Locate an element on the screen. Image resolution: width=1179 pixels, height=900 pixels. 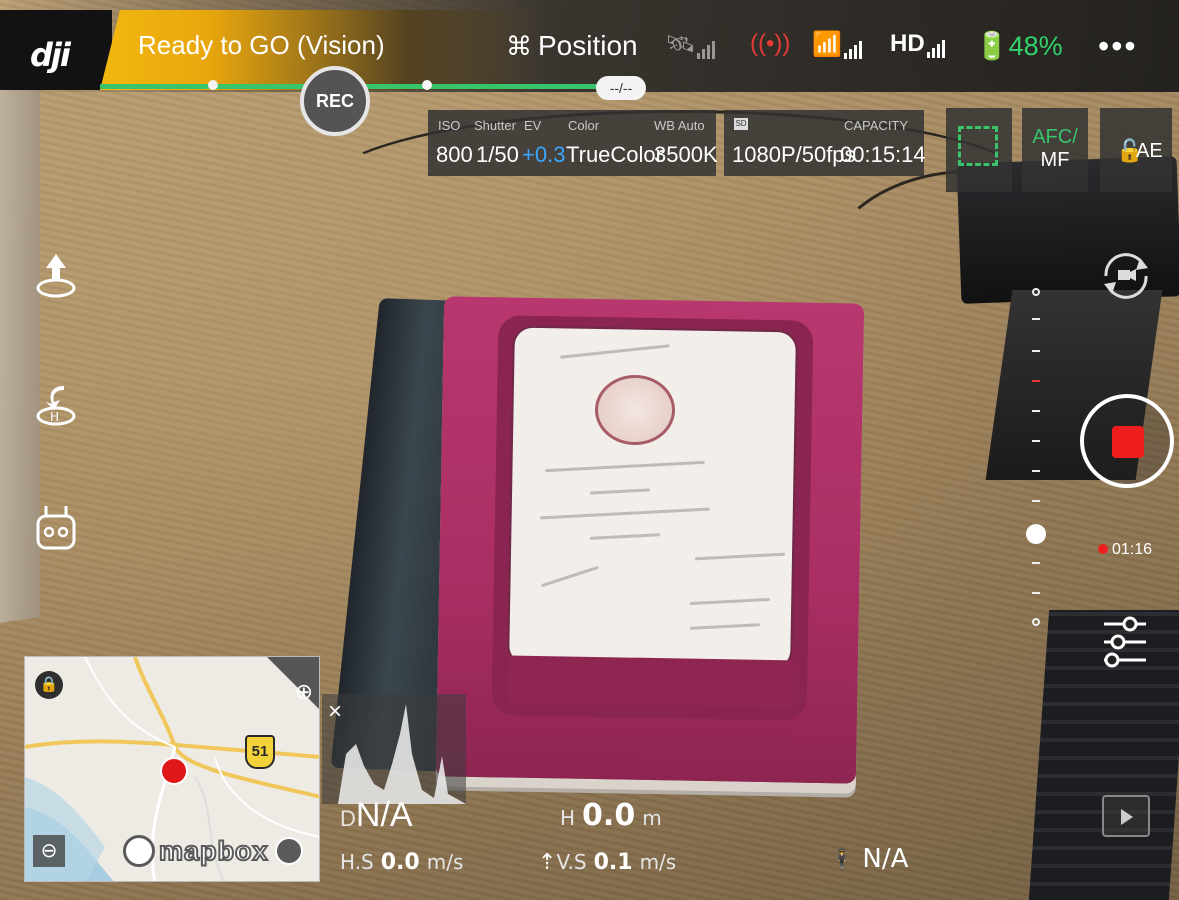
dji-logo: dji is located at coordinates (50, 55).